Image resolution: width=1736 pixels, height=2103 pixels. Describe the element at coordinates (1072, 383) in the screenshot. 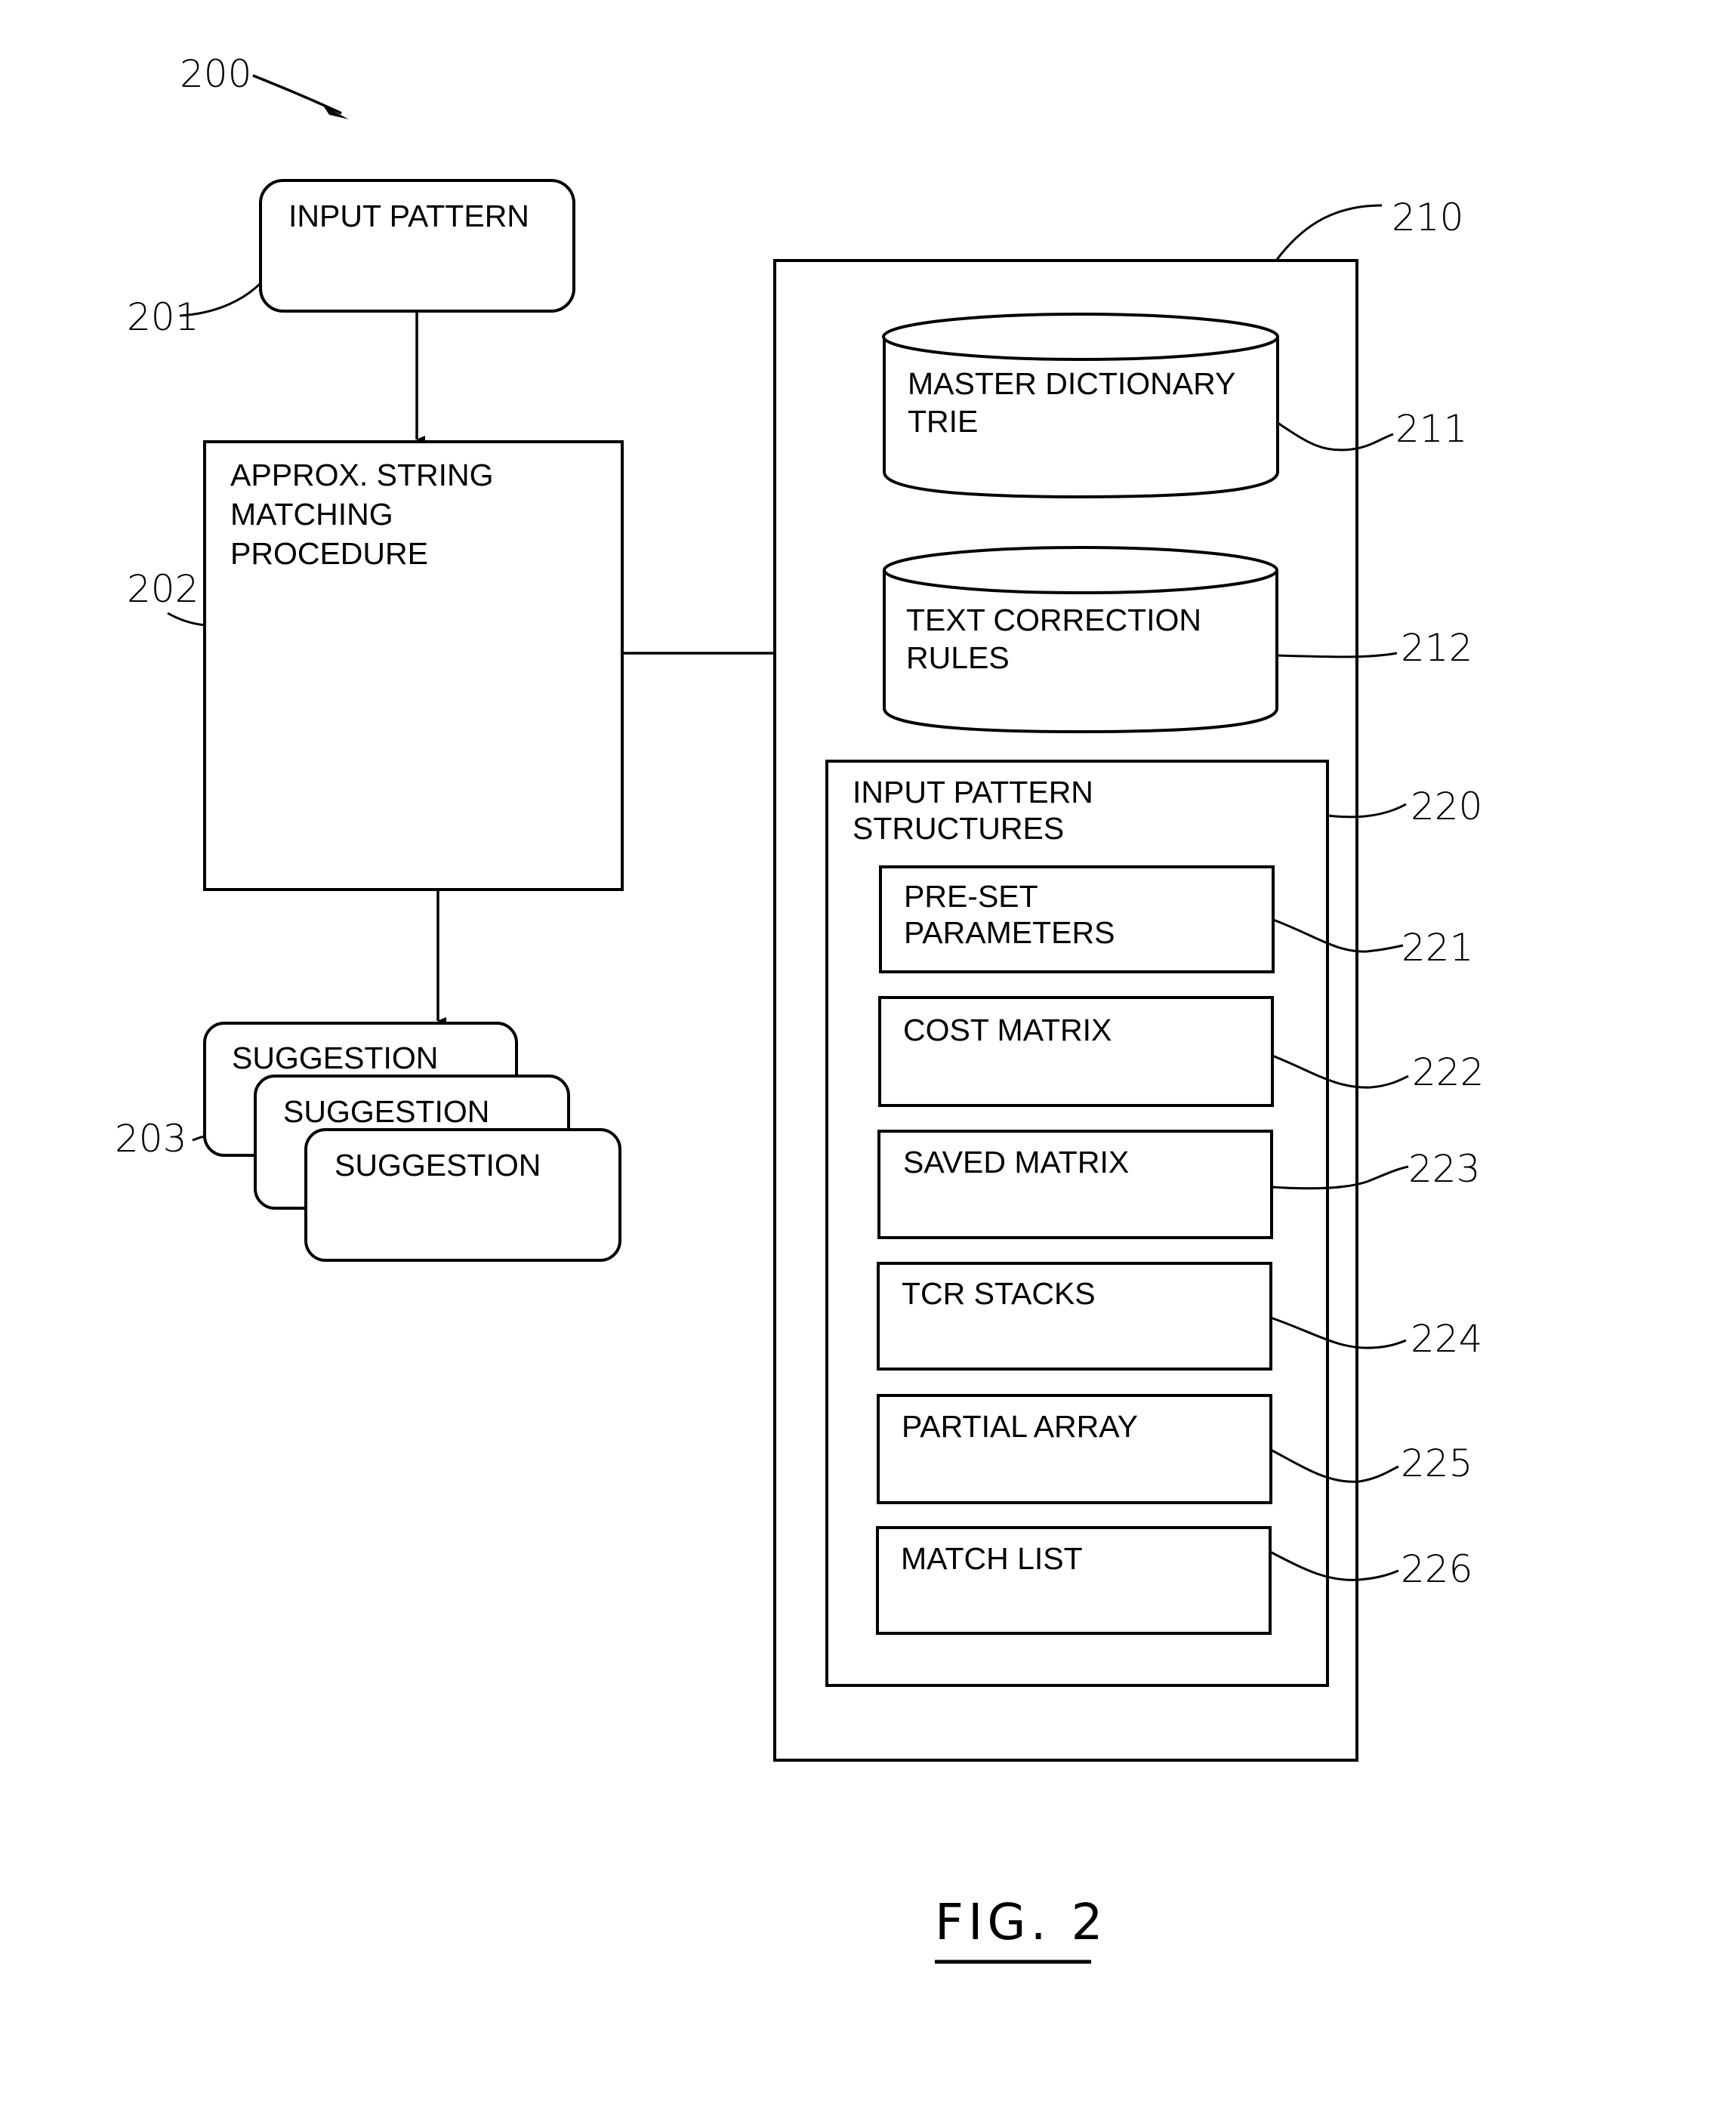

I see `master-dictionary-line-1: MASTER DICTIONARY` at that location.